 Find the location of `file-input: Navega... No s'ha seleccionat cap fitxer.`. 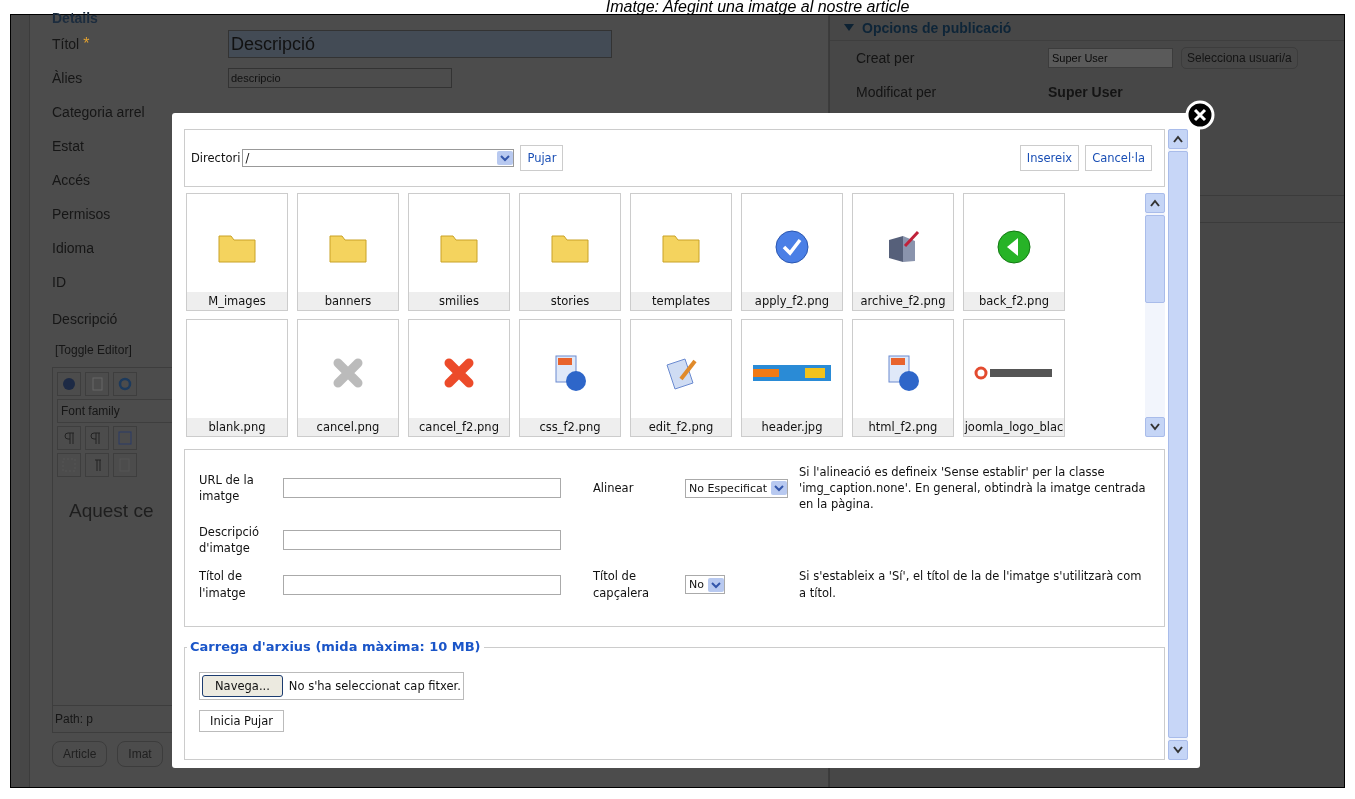

file-input: Navega... No s'ha seleccionat cap fitxer. is located at coordinates (331, 686).